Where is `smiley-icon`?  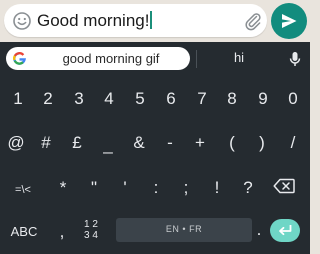 smiley-icon is located at coordinates (22, 21).